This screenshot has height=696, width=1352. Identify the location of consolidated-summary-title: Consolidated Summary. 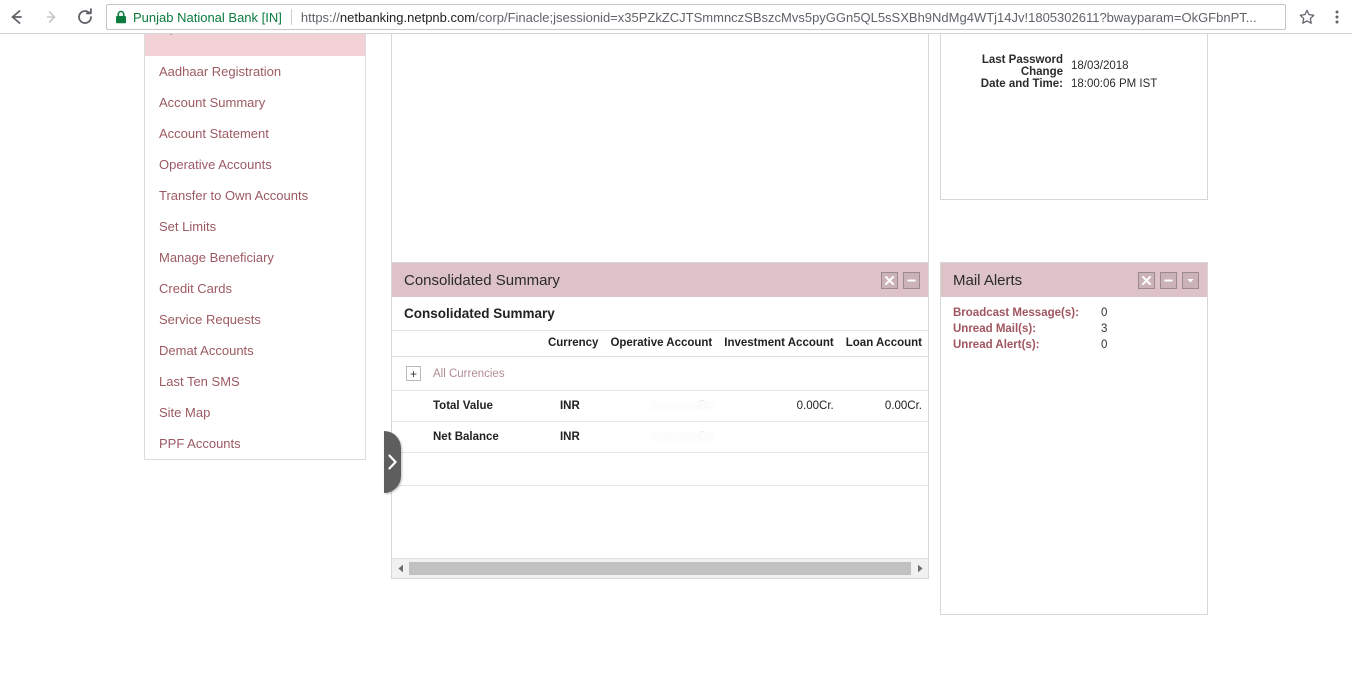
(482, 280).